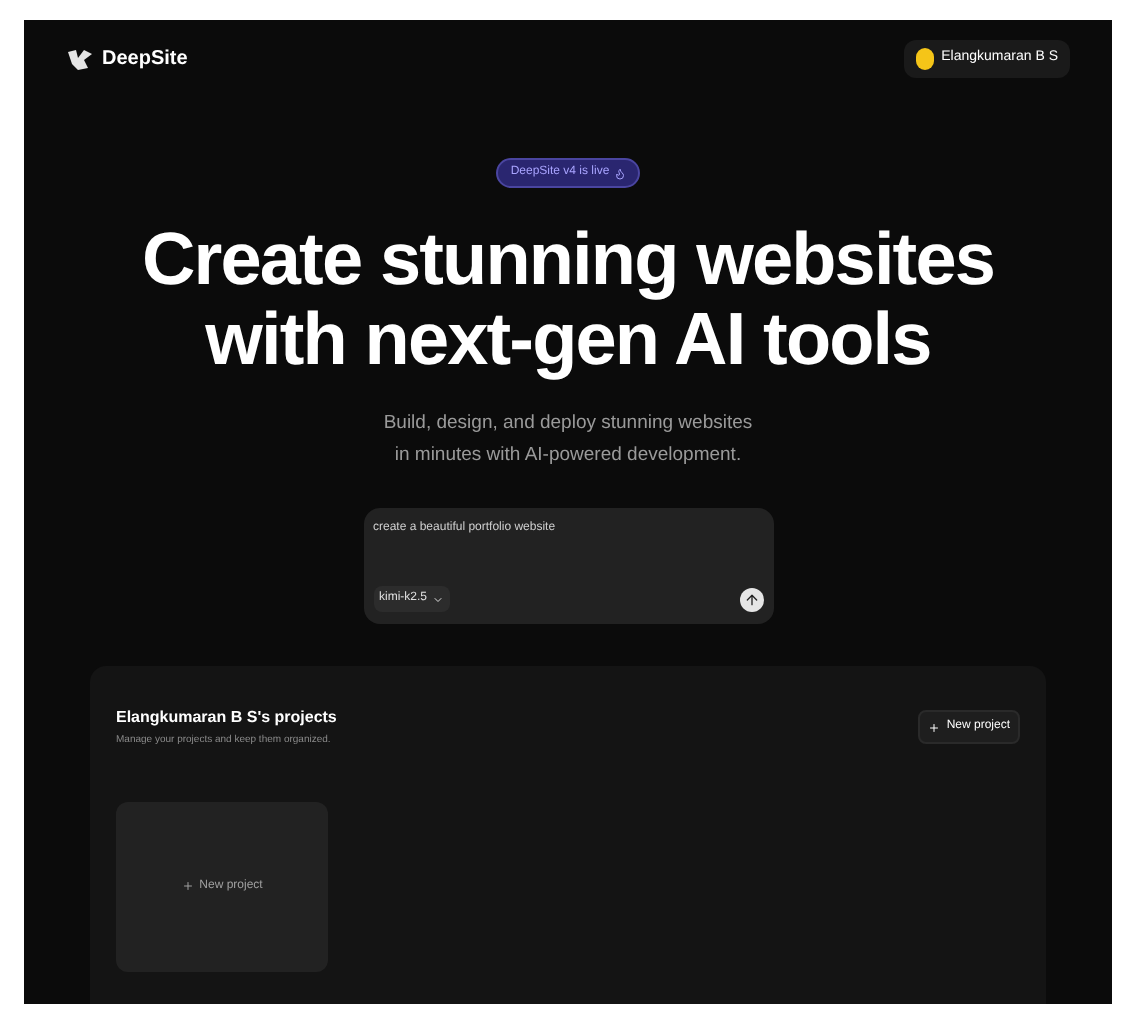  Describe the element at coordinates (568, 440) in the screenshot. I see `hero-subtitle: Build, design, and deploy stunning websites in minutes with AI-powered development.` at that location.